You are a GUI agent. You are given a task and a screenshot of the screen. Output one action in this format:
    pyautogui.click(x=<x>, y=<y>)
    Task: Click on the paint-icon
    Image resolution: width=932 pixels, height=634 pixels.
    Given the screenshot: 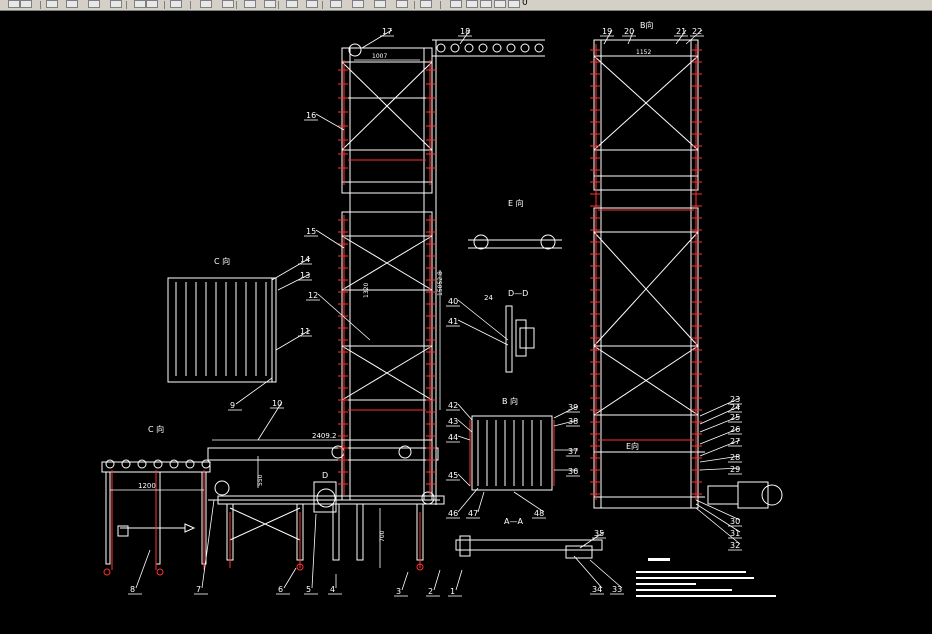 What is the action you would take?
    pyautogui.click(x=250, y=4)
    